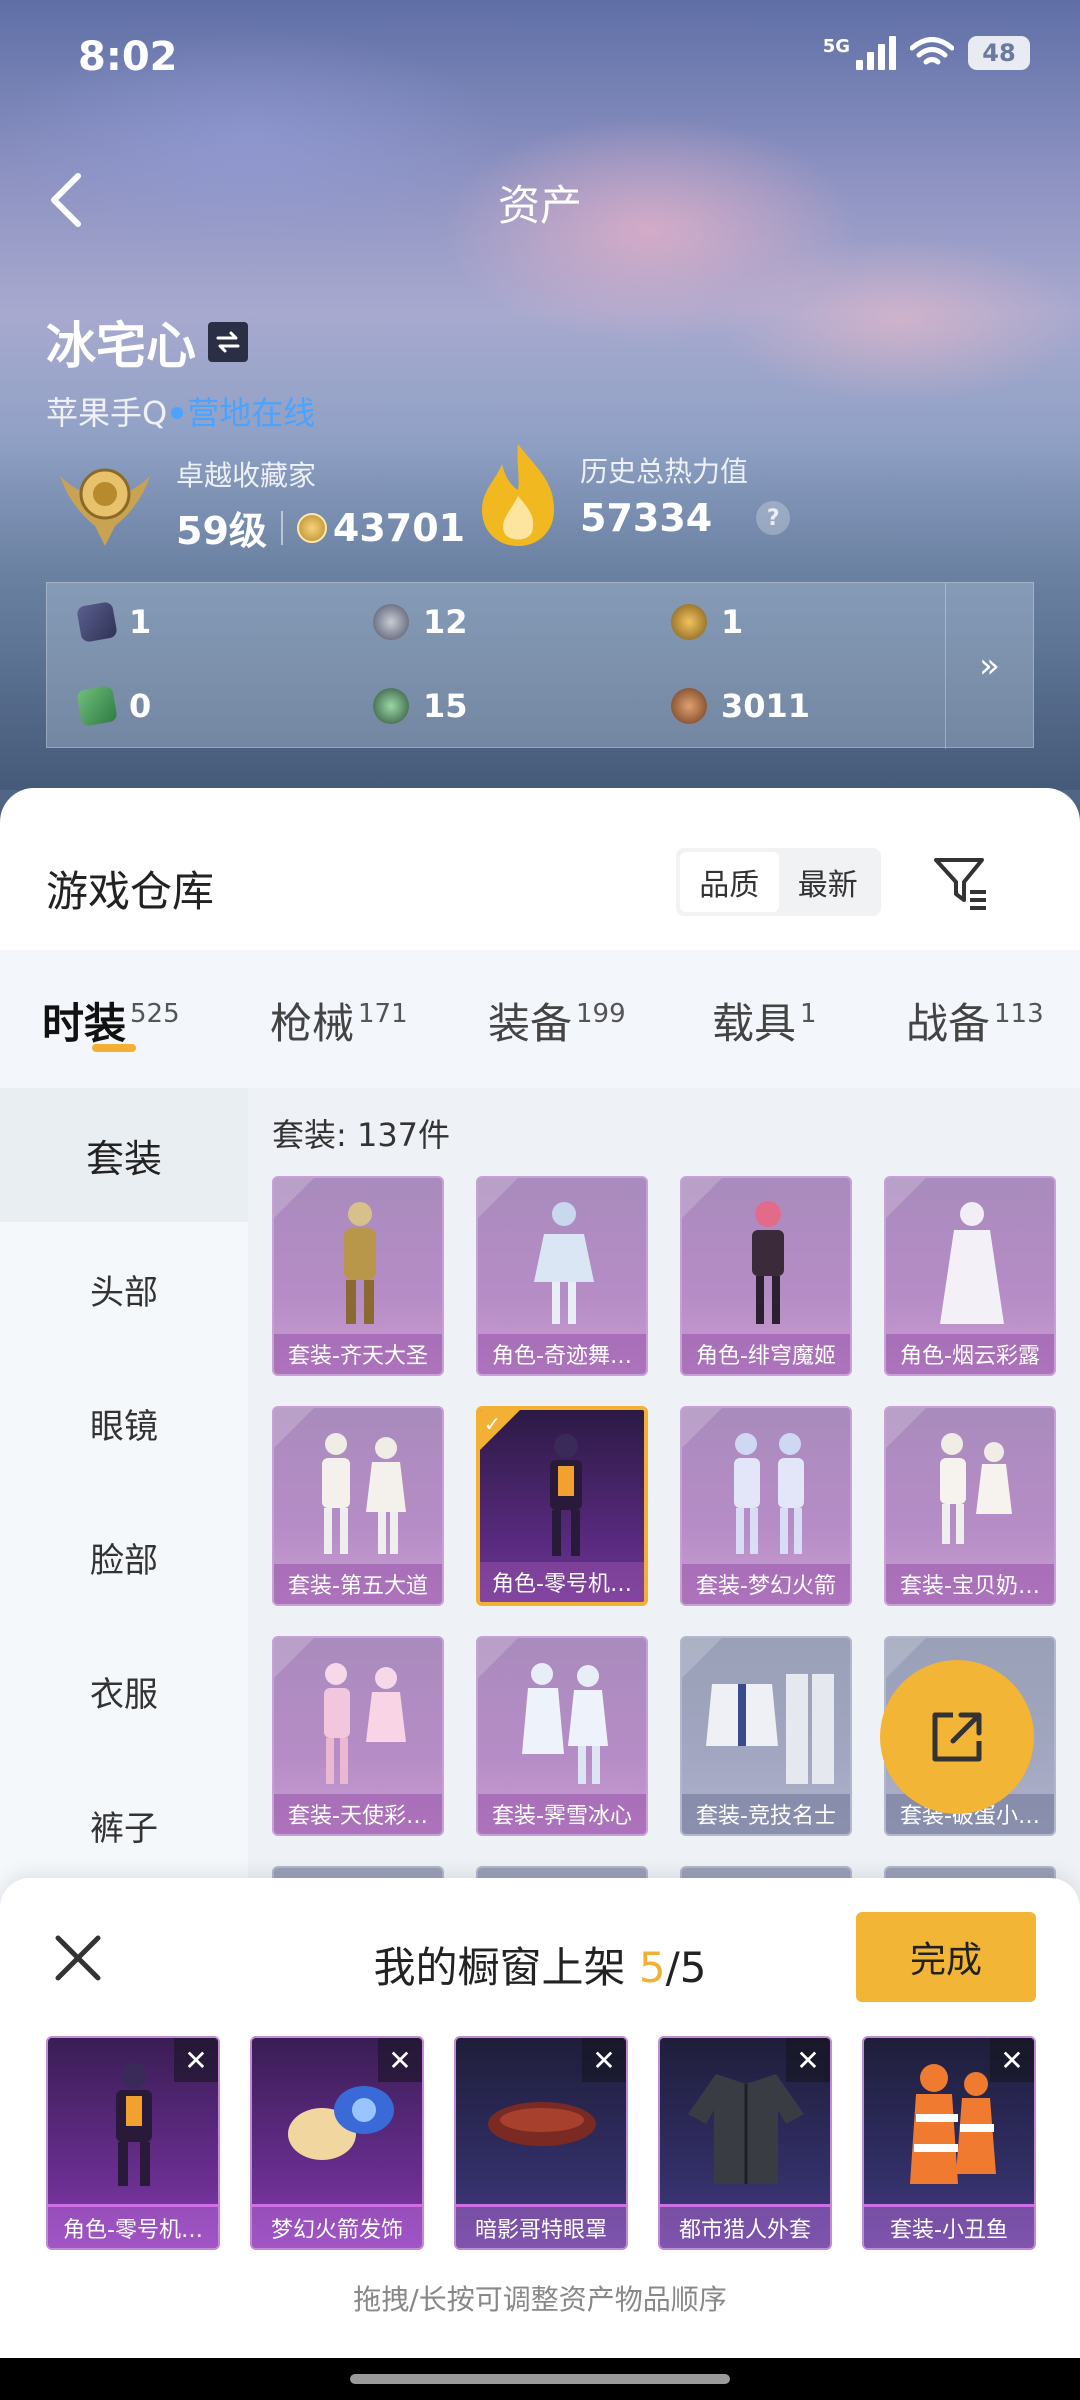  What do you see at coordinates (124, 1289) in the screenshot?
I see `sidebar-item-head: 头部` at bounding box center [124, 1289].